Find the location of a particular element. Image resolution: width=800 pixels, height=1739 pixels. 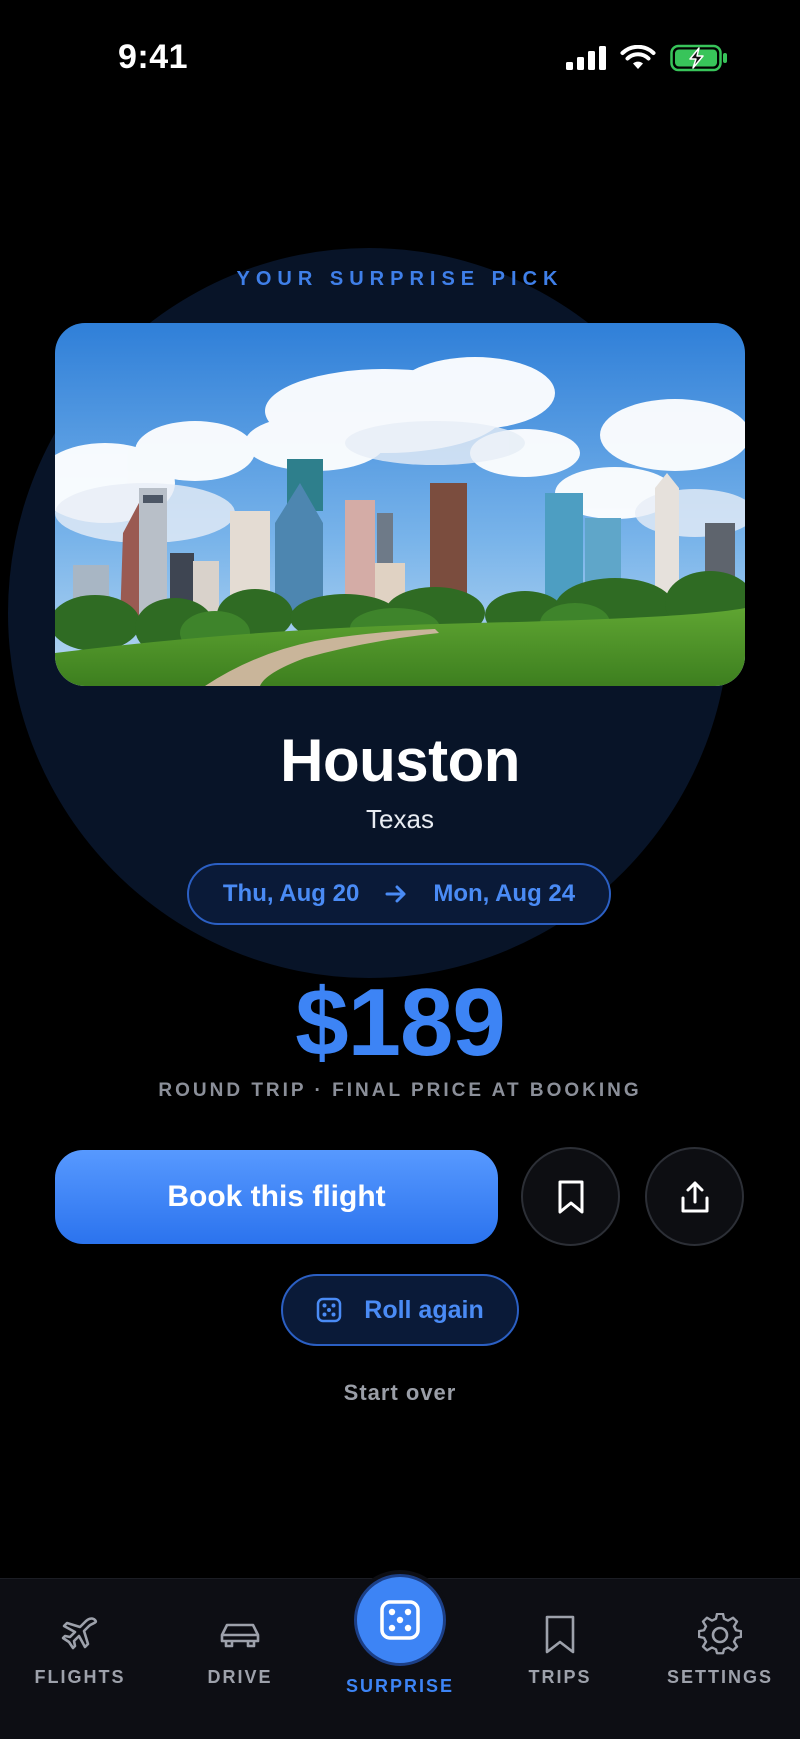

gear-icon is located at coordinates (720, 1634).